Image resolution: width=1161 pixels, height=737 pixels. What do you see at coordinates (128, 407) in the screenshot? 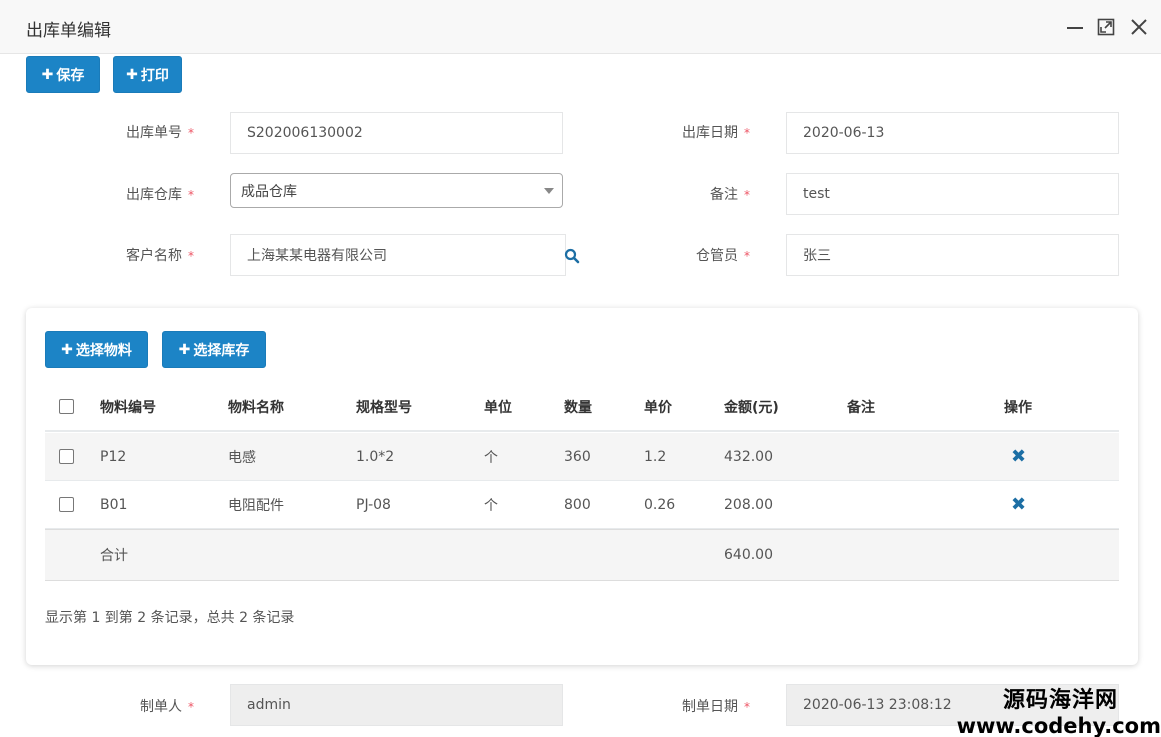
I see `col-code: 物料编号` at bounding box center [128, 407].